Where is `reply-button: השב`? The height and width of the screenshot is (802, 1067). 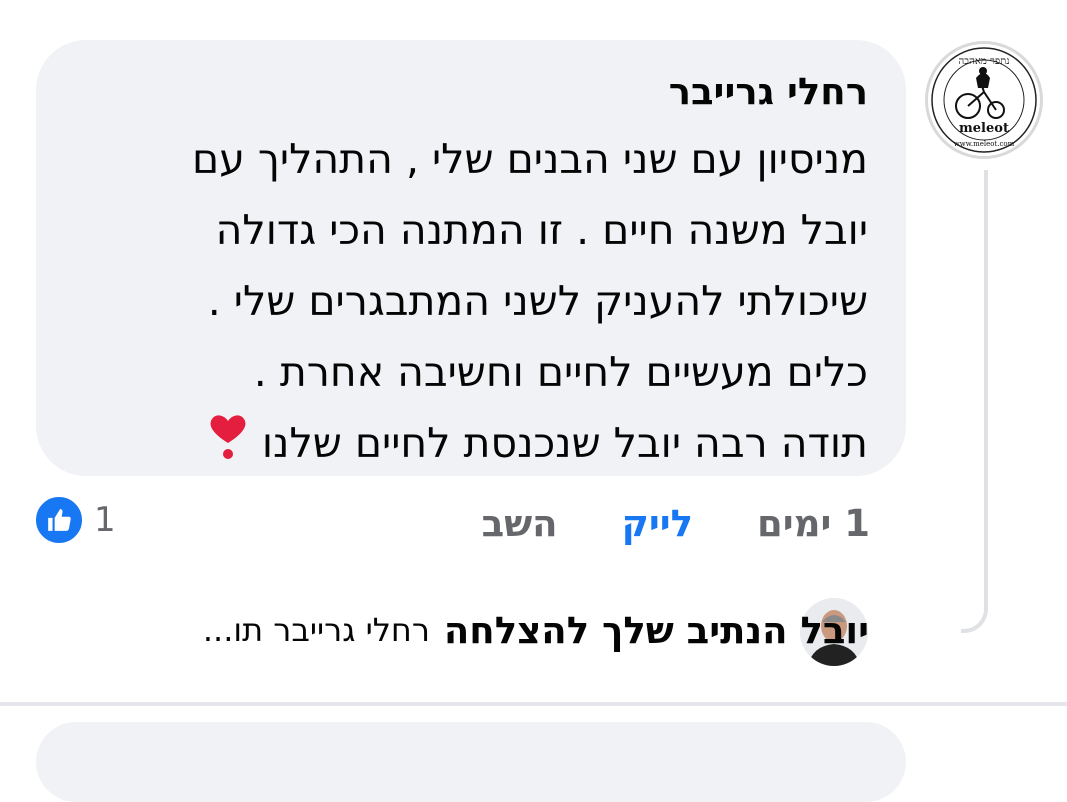
reply-button: השב is located at coordinates (520, 523).